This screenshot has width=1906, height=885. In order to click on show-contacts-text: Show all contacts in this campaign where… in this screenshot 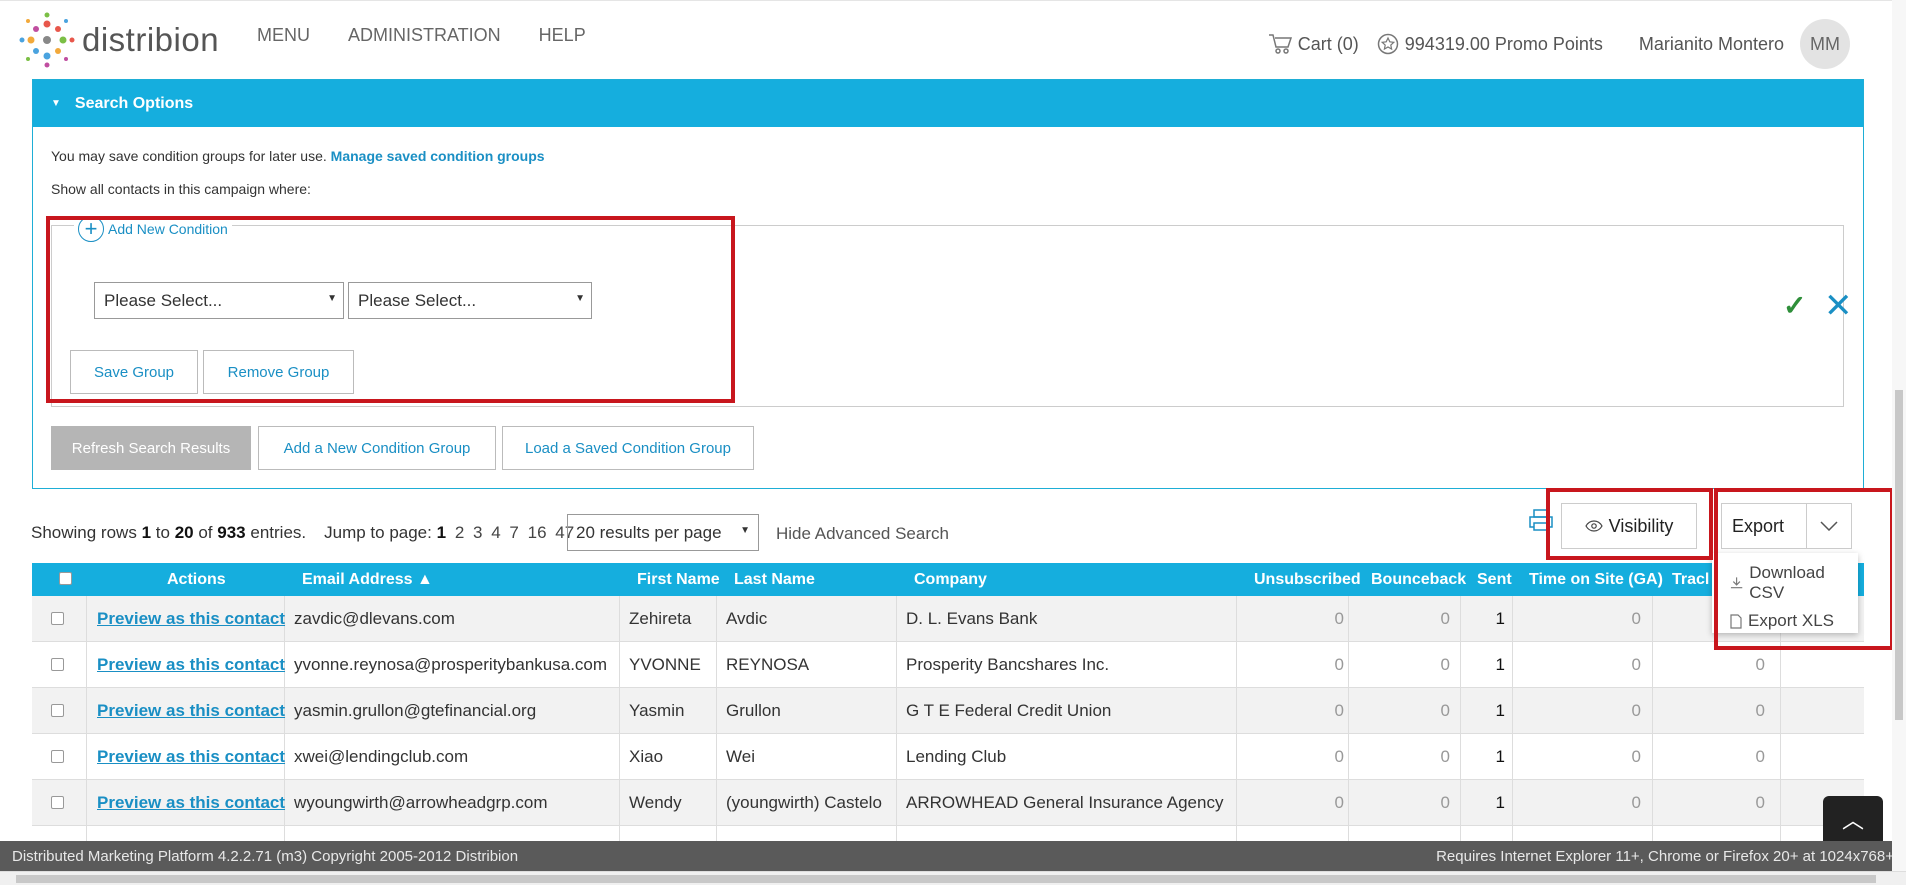, I will do `click(181, 189)`.